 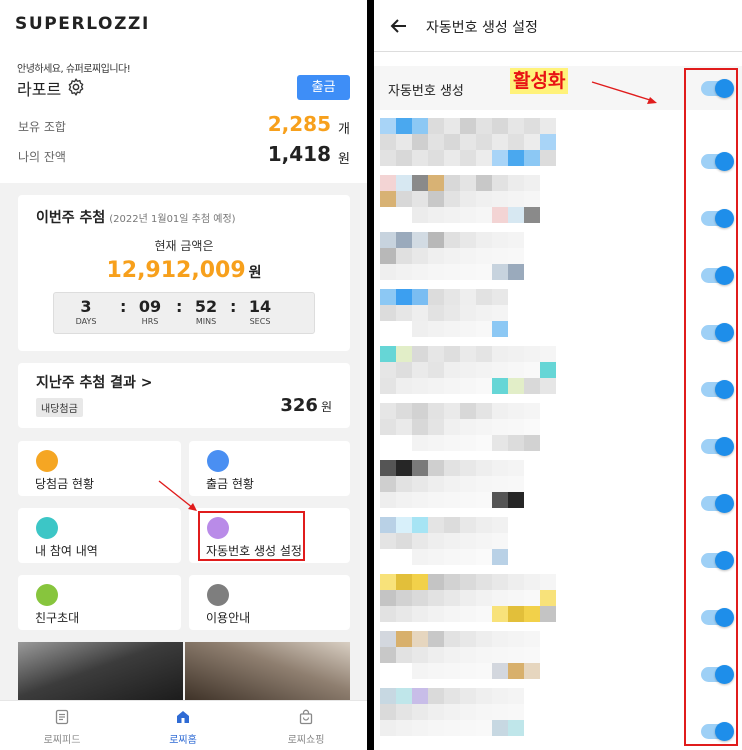 I want to click on countdown-timer: 3 DAYS : 09 HRS : 52 MINS : 14 SECS, so click(x=184, y=313).